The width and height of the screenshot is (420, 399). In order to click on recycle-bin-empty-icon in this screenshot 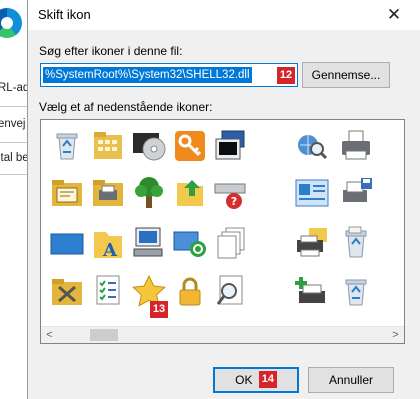, I will do `click(67, 146)`.